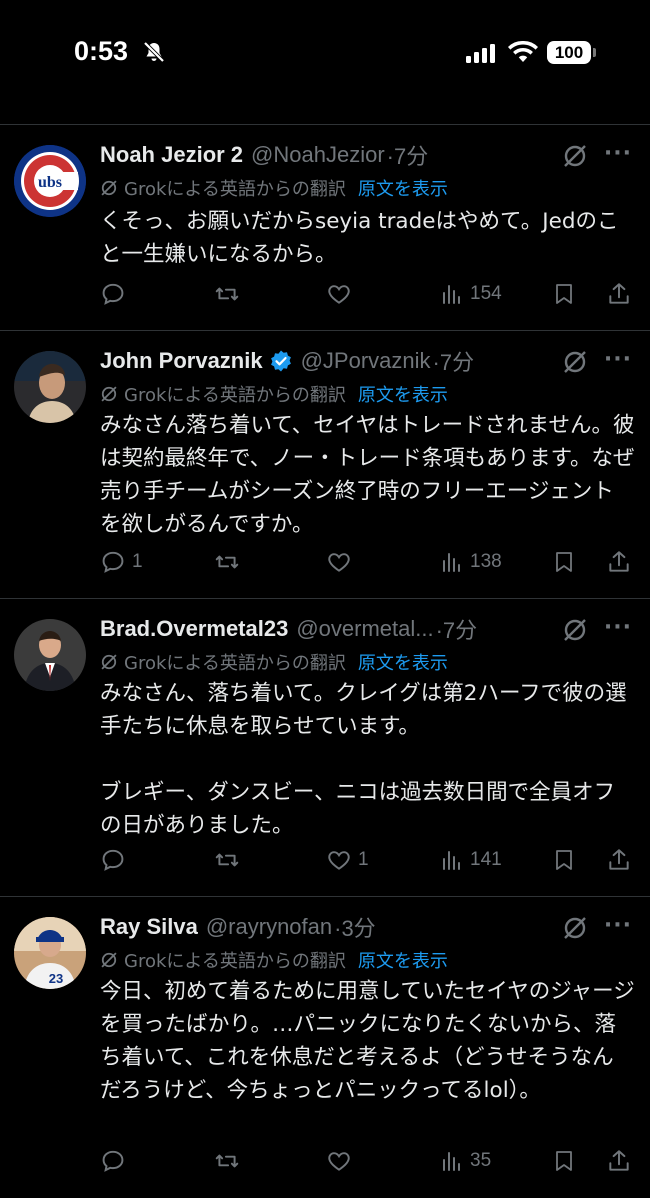  I want to click on tweet-header: Noah Jezior 2 @NoahJezior ·7分, so click(365, 155).